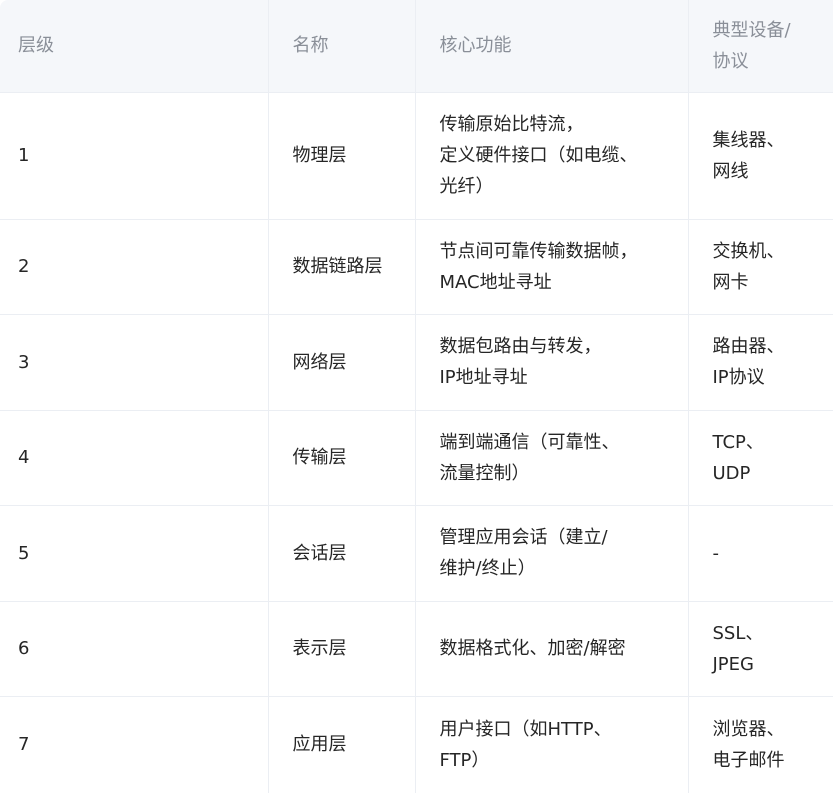 Image resolution: width=833 pixels, height=793 pixels. What do you see at coordinates (552, 156) in the screenshot?
I see `cell-function: 传输原始比特流， 定义硬件接口（如电缆、 光纤）` at bounding box center [552, 156].